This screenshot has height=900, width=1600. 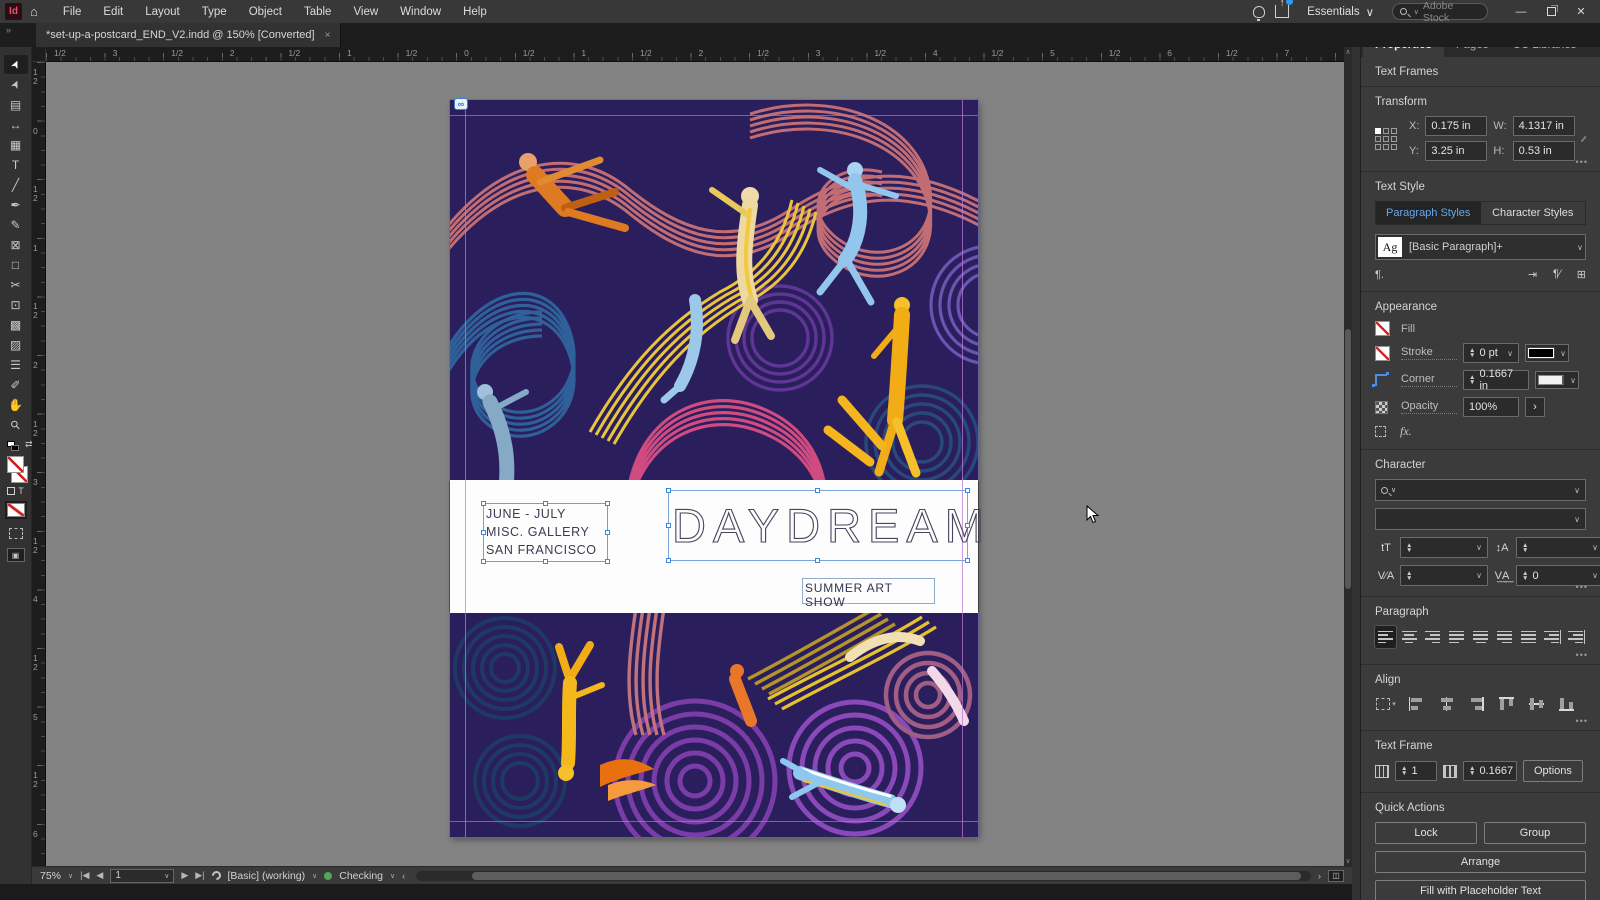 What do you see at coordinates (29, 444) in the screenshot?
I see `swap-fill-stroke-icon: ⇄` at bounding box center [29, 444].